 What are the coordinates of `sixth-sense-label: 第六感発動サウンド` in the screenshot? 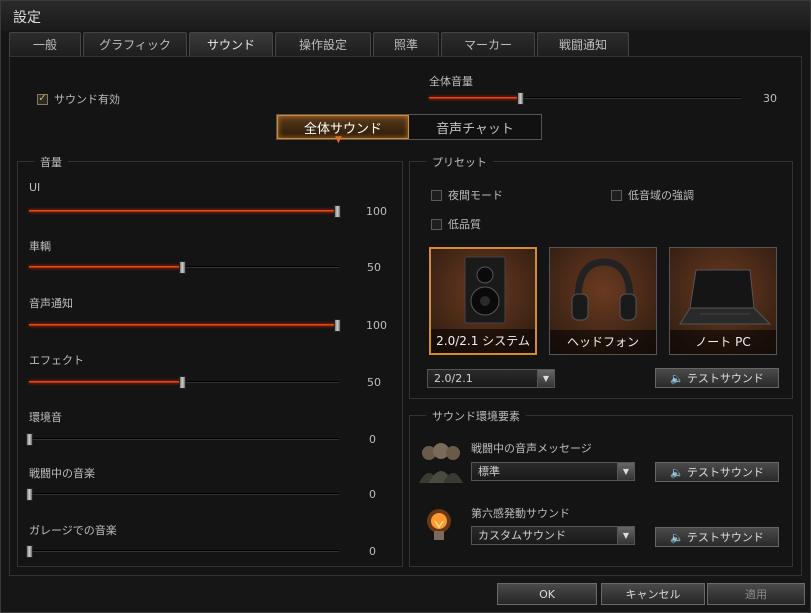 It's located at (520, 513).